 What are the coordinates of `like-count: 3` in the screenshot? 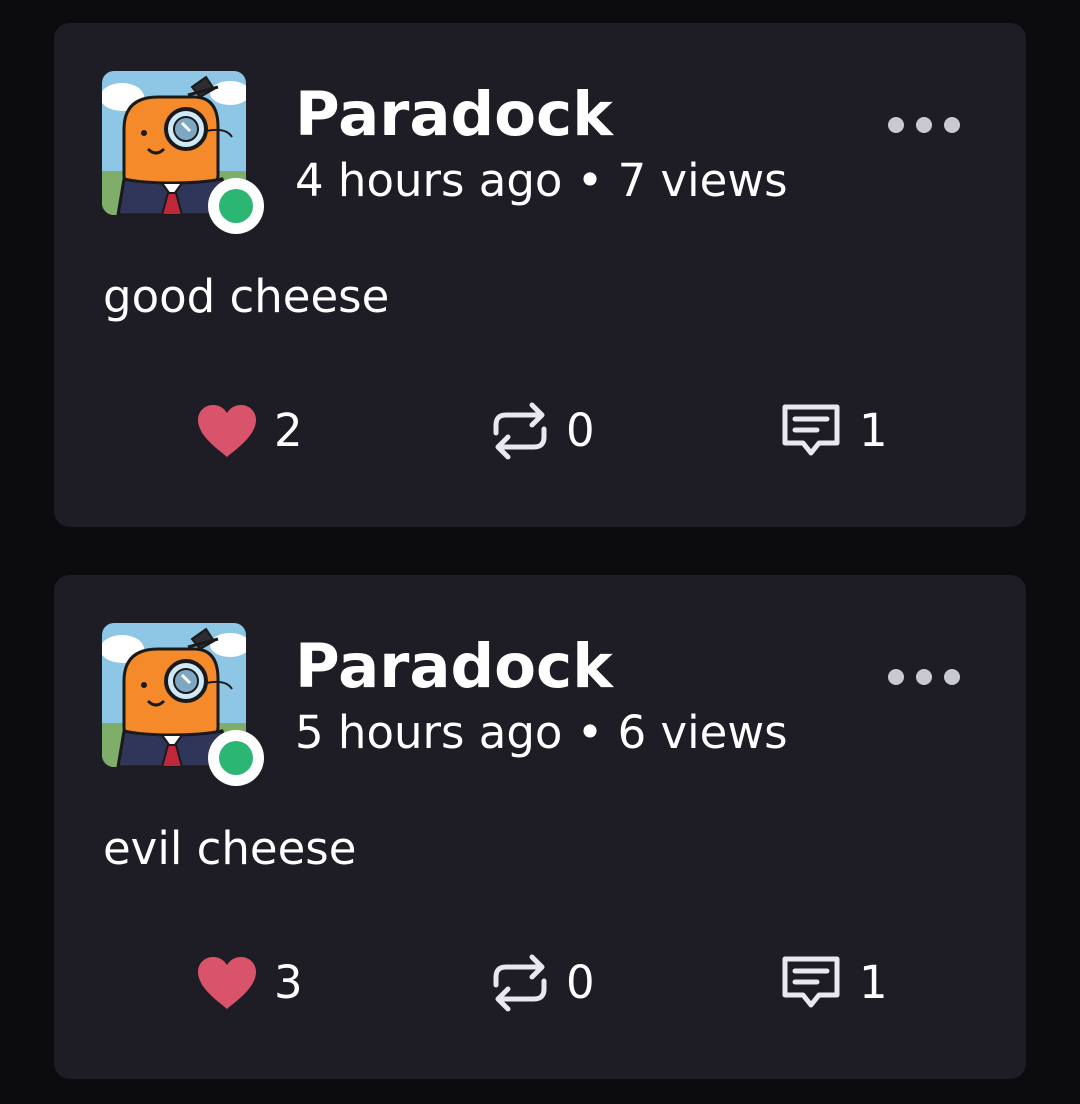 It's located at (288, 982).